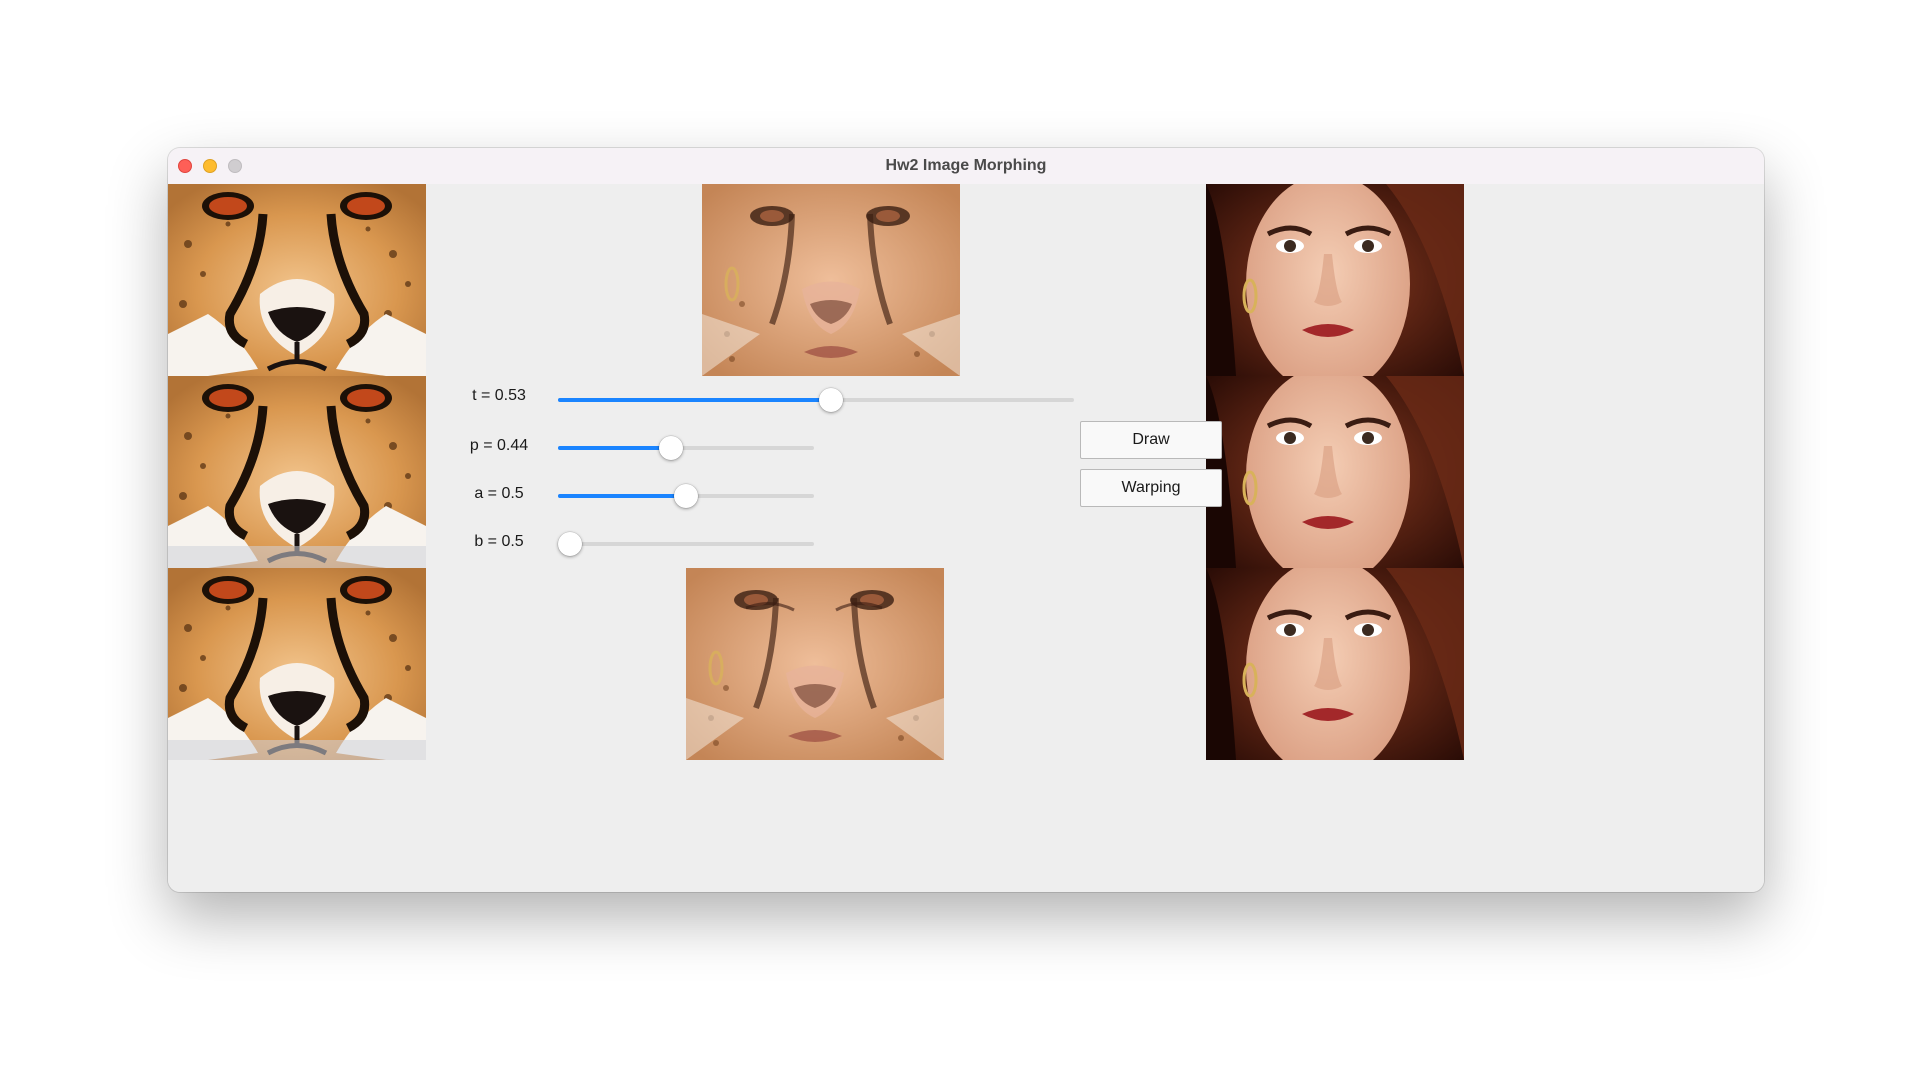 Image resolution: width=1920 pixels, height=1080 pixels. I want to click on t-slider-thumb, so click(831, 400).